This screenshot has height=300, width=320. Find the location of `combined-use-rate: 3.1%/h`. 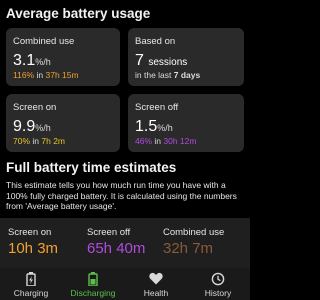

combined-use-rate: 3.1%/h is located at coordinates (32, 60).